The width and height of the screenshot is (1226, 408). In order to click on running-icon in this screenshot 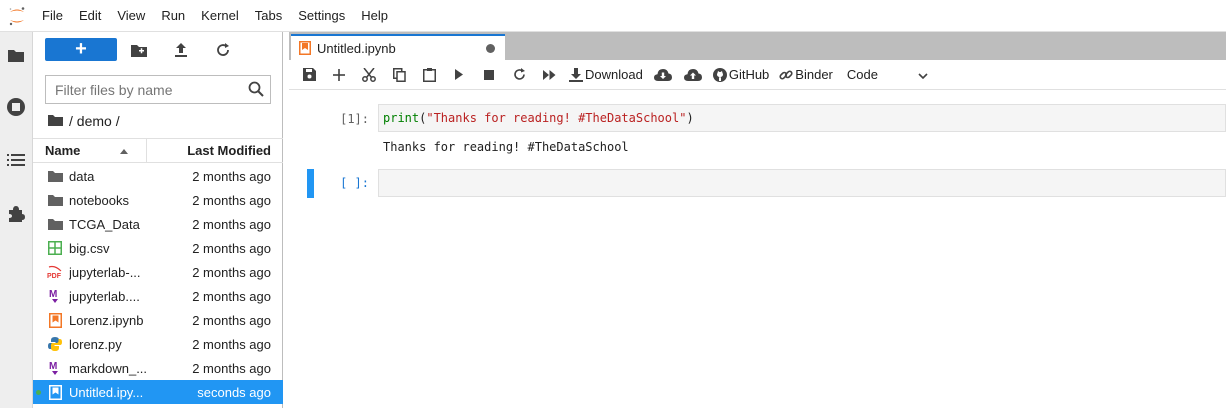, I will do `click(16, 107)`.